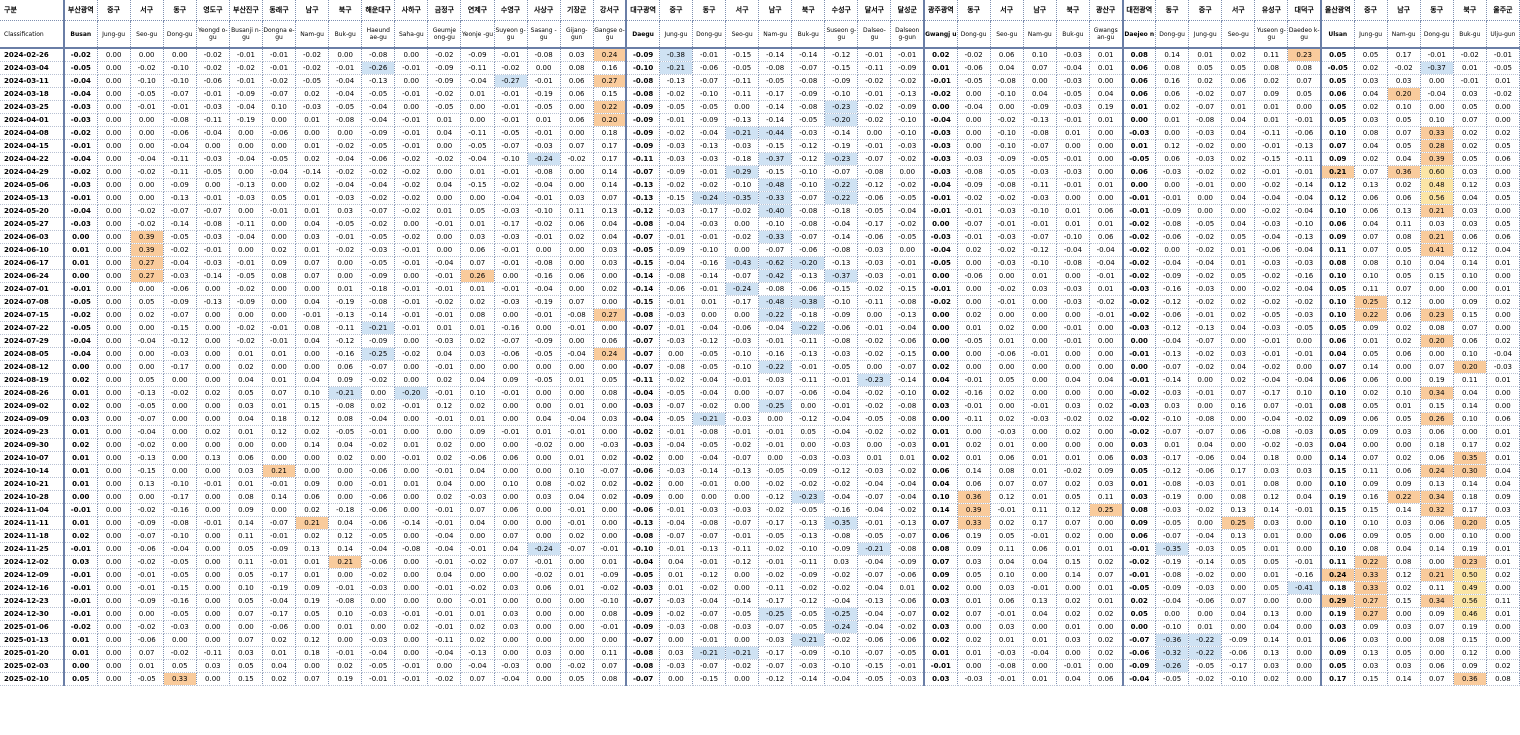 This screenshot has width=1520, height=735. I want to click on table-cell: -0.08, so click(1271, 432).